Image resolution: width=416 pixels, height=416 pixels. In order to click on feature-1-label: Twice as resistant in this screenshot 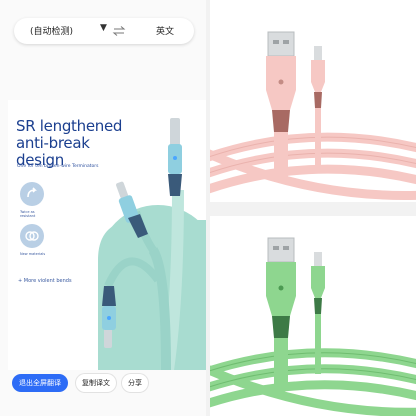, I will do `click(27, 214)`.